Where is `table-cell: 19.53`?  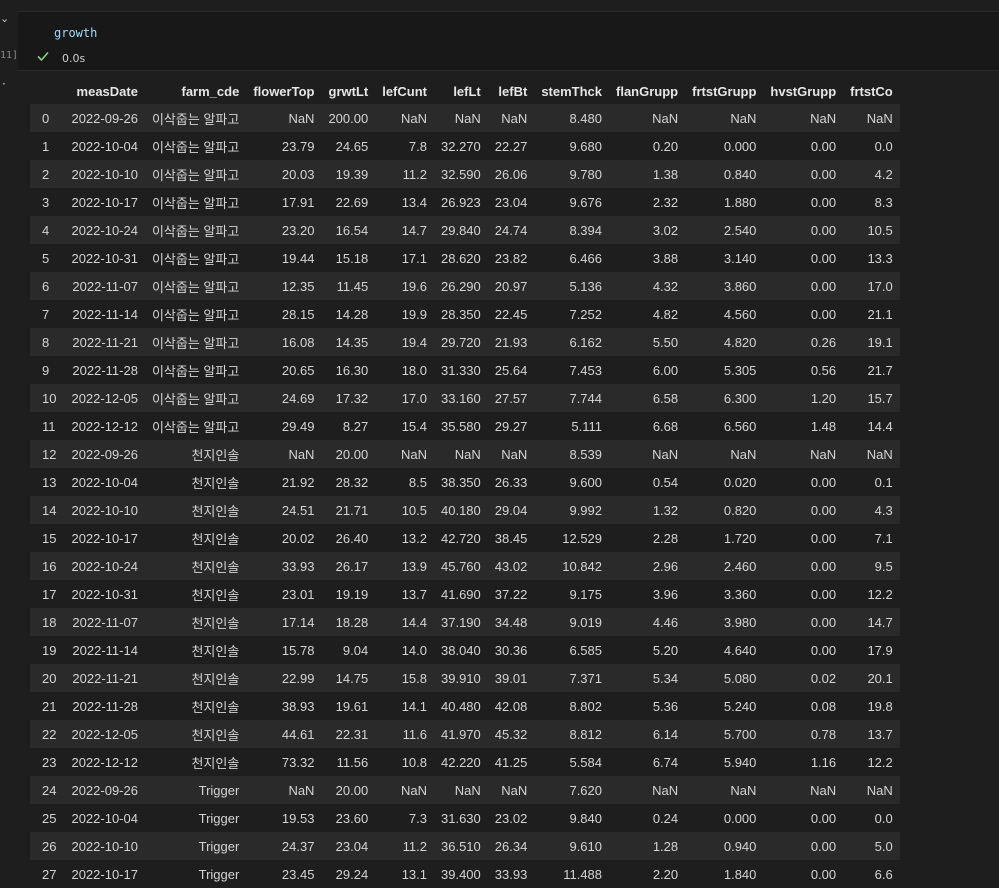
table-cell: 19.53 is located at coordinates (298, 818).